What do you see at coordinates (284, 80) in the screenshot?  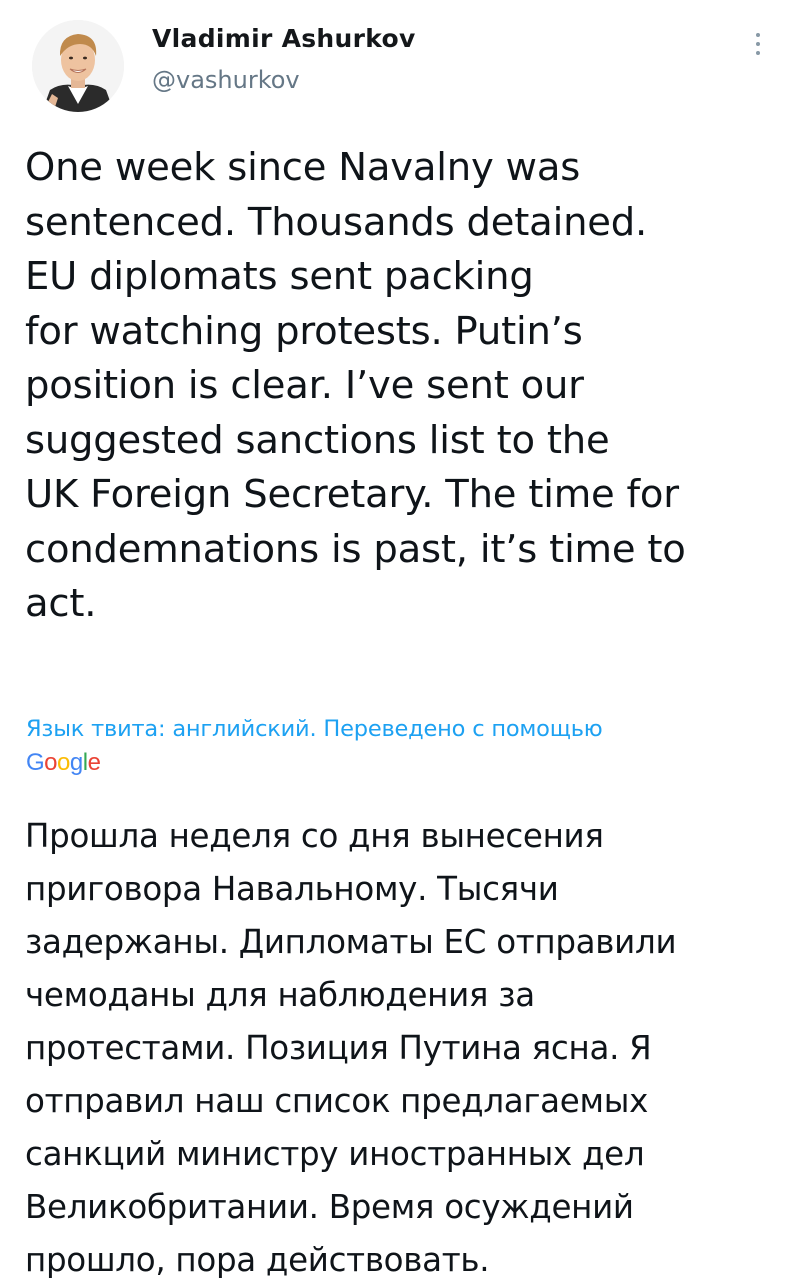 I see `author-handle: @vashurkov` at bounding box center [284, 80].